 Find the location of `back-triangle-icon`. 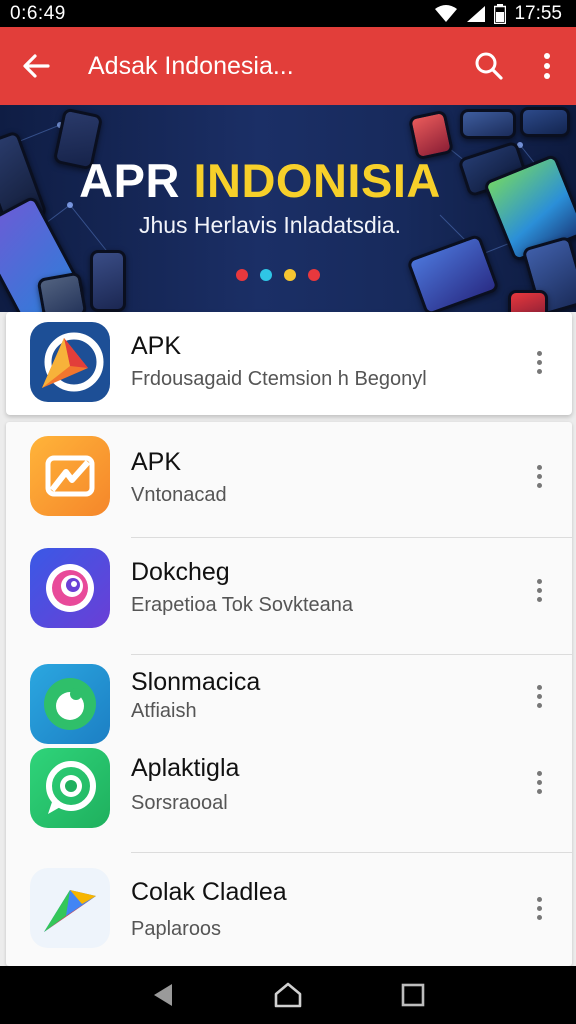

back-triangle-icon is located at coordinates (162, 995).